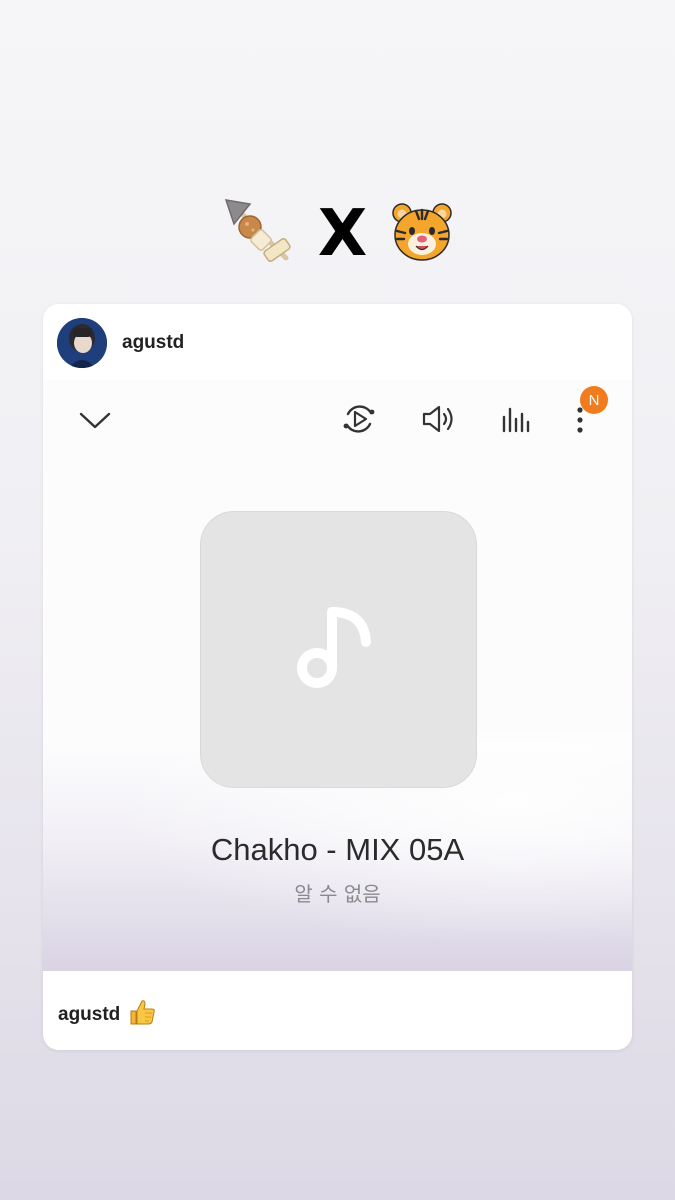 This screenshot has width=675, height=1200. What do you see at coordinates (82, 343) in the screenshot?
I see `avatar` at bounding box center [82, 343].